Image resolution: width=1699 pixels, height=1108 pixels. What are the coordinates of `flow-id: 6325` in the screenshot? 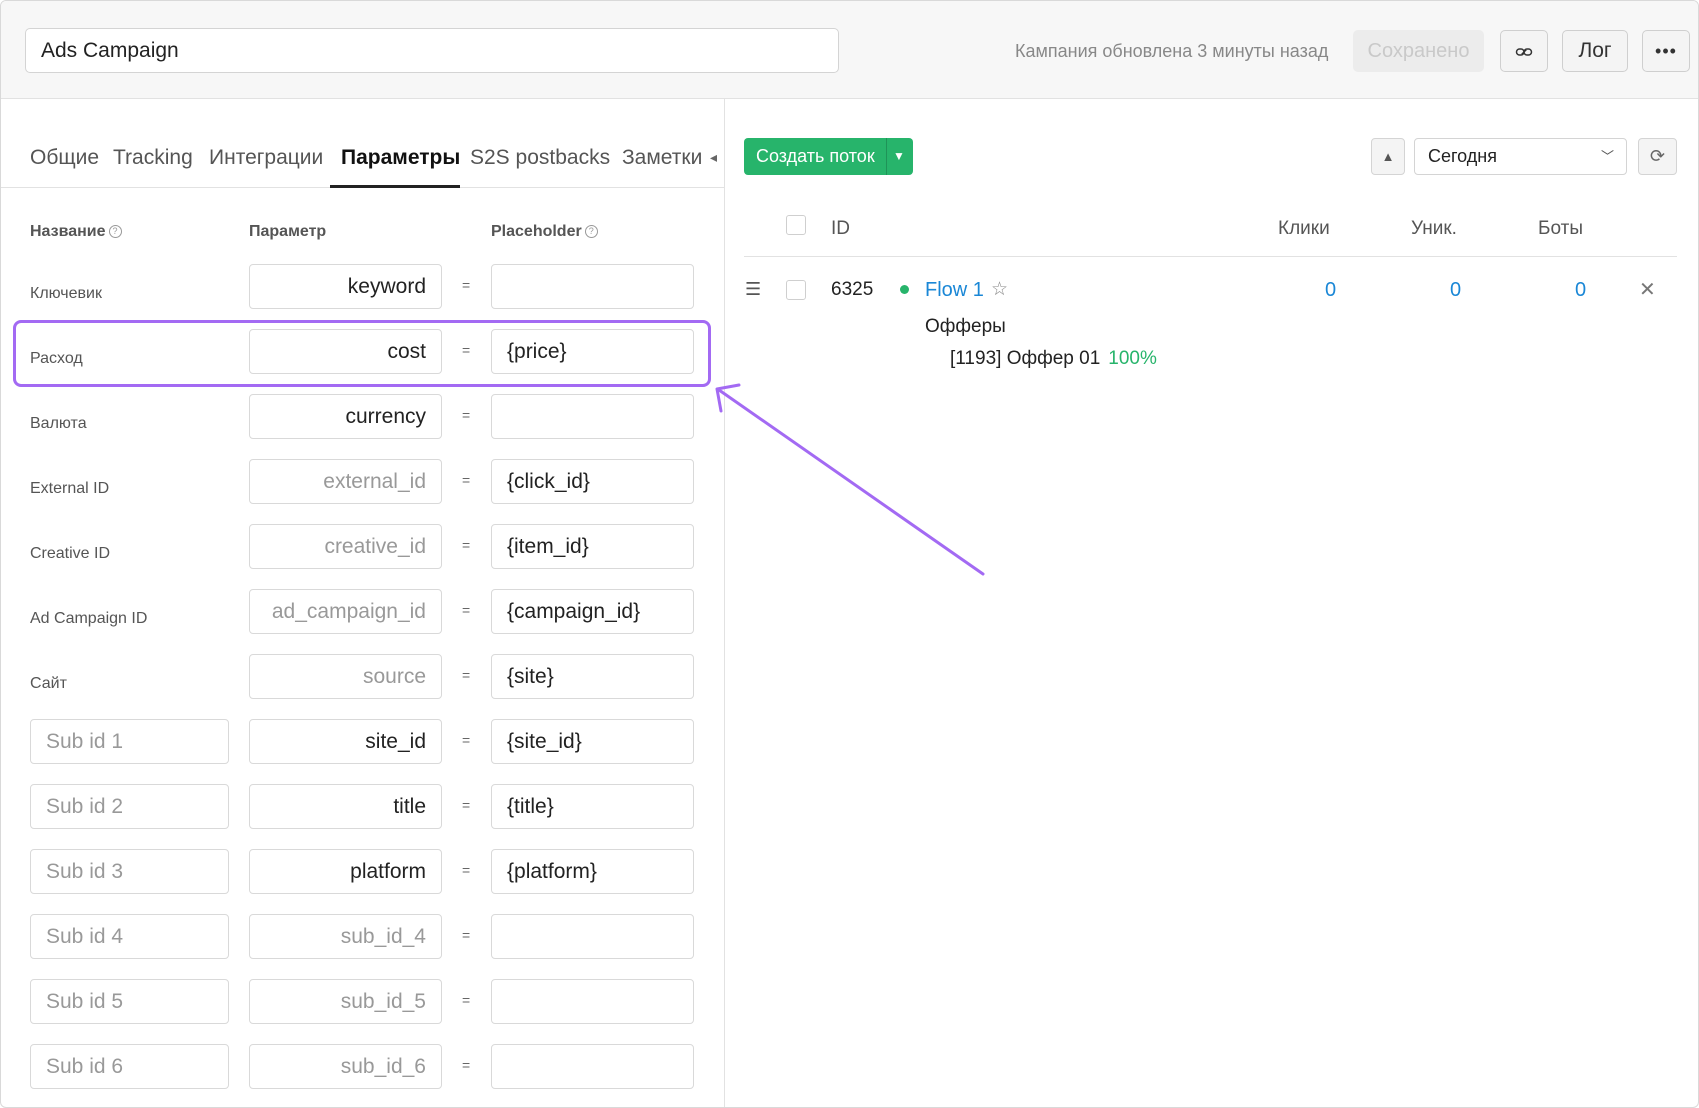 It's located at (852, 289).